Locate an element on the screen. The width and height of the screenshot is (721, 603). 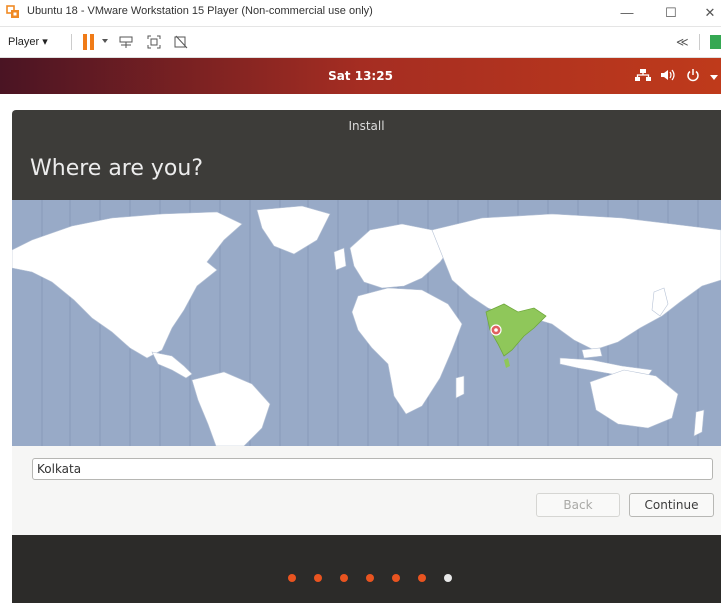
vmware-toolbar: Player ▾ ≪ is located at coordinates (360, 42).